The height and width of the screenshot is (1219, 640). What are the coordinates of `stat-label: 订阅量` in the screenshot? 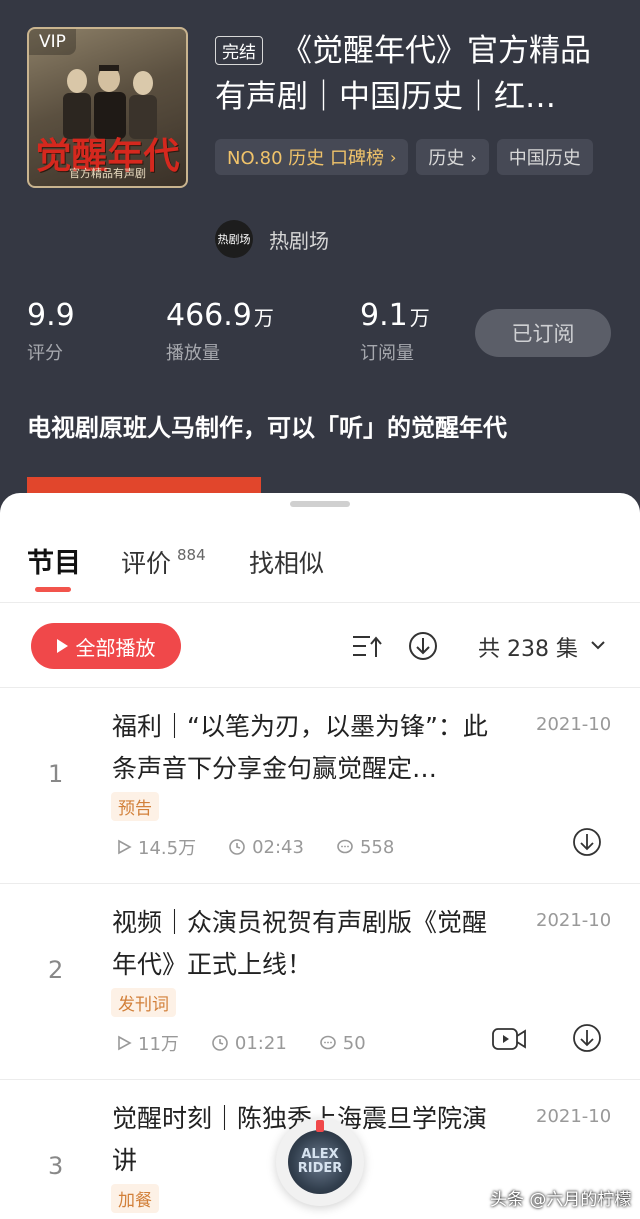 It's located at (387, 353).